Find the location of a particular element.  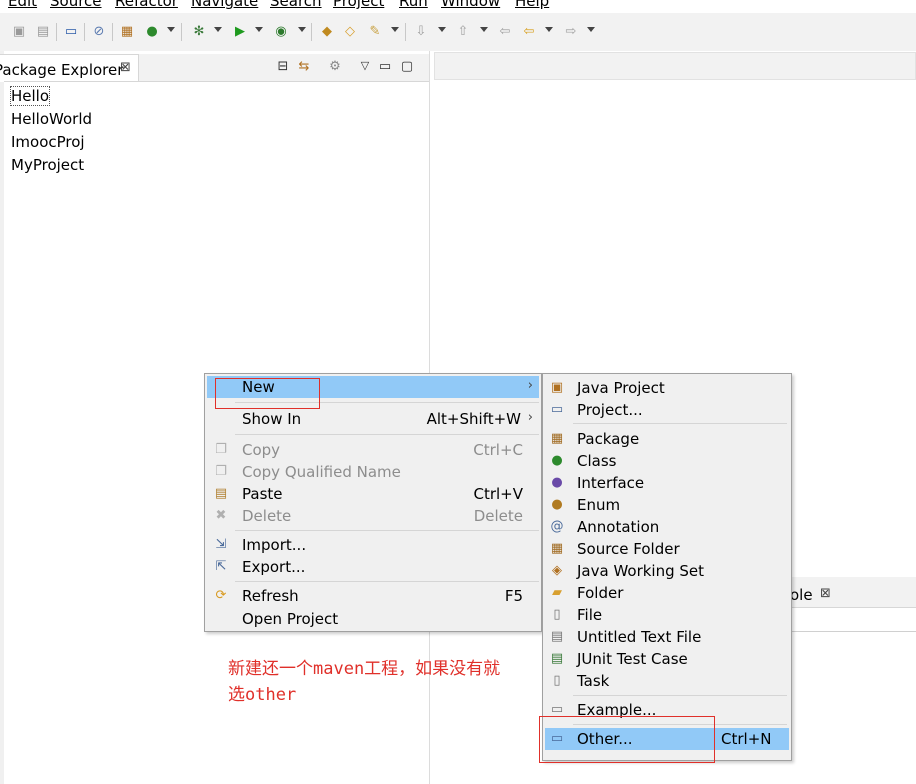

shortcut-label: Ctrl+N is located at coordinates (746, 739).